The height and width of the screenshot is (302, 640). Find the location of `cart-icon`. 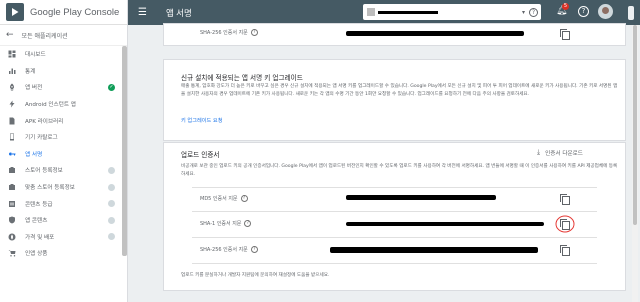

cart-icon is located at coordinates (12, 253).